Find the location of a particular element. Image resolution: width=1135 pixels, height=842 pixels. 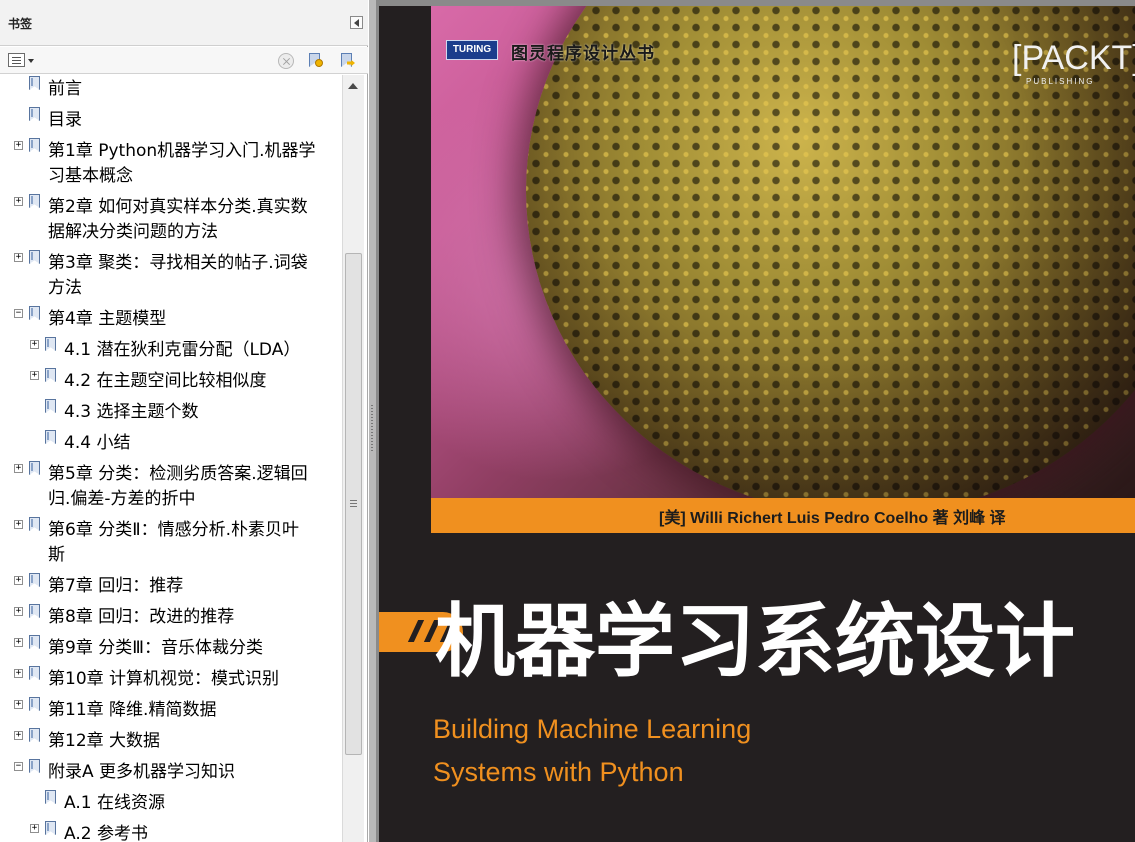

bookmark-item: + 第11章 降维.精简数据 is located at coordinates (171, 711).